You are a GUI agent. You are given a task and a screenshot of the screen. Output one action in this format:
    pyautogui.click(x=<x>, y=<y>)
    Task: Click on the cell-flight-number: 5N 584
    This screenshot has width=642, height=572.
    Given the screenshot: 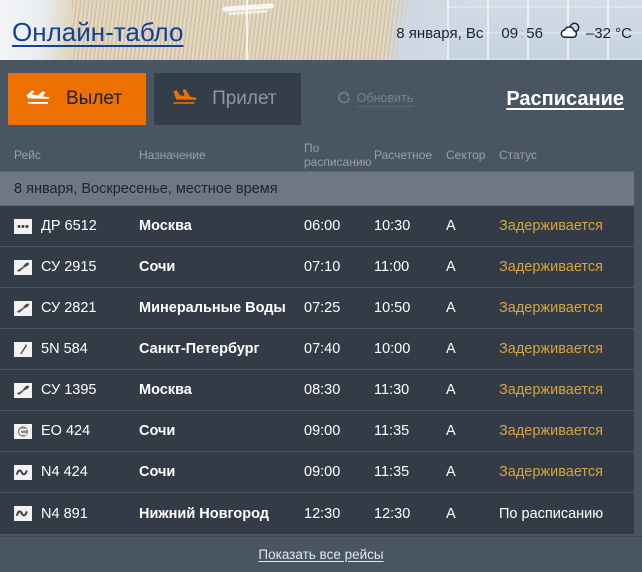 What is the action you would take?
    pyautogui.click(x=64, y=349)
    